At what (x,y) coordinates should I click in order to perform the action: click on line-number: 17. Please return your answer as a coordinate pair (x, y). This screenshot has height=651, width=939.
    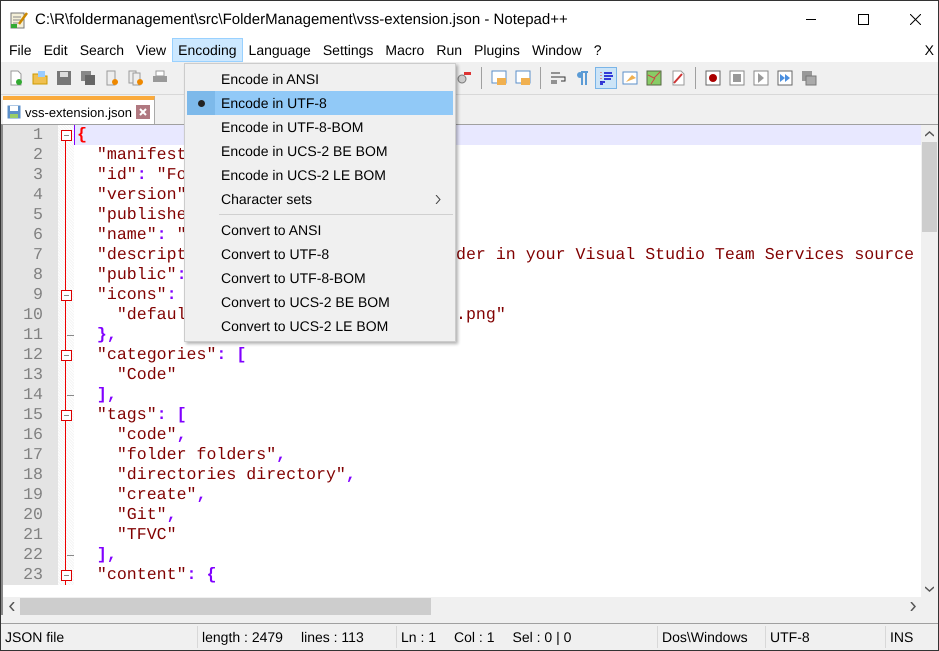
    Looking at the image, I should click on (30, 455).